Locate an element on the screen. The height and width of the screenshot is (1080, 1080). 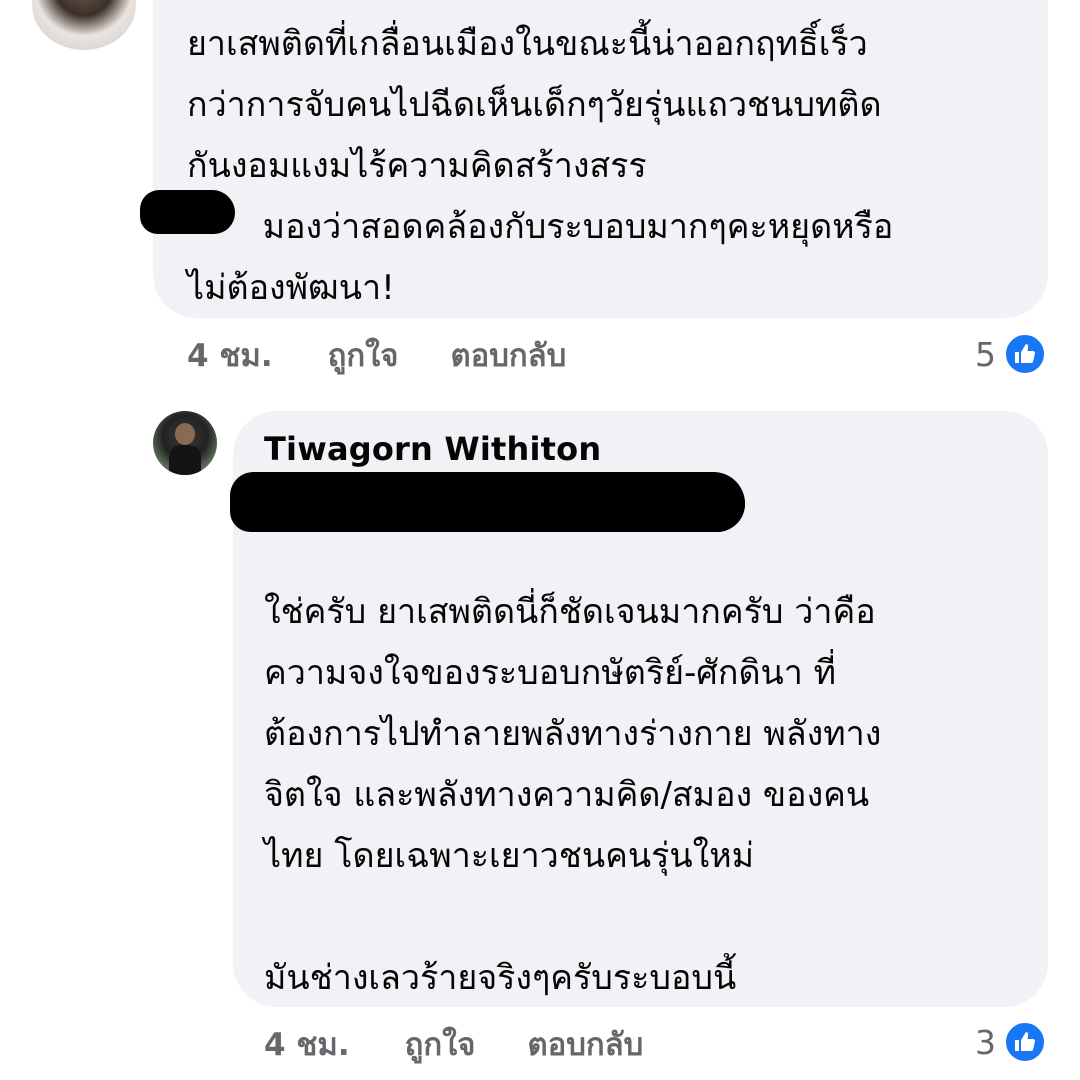
reaction-summary: 3 is located at coordinates (1010, 1042).